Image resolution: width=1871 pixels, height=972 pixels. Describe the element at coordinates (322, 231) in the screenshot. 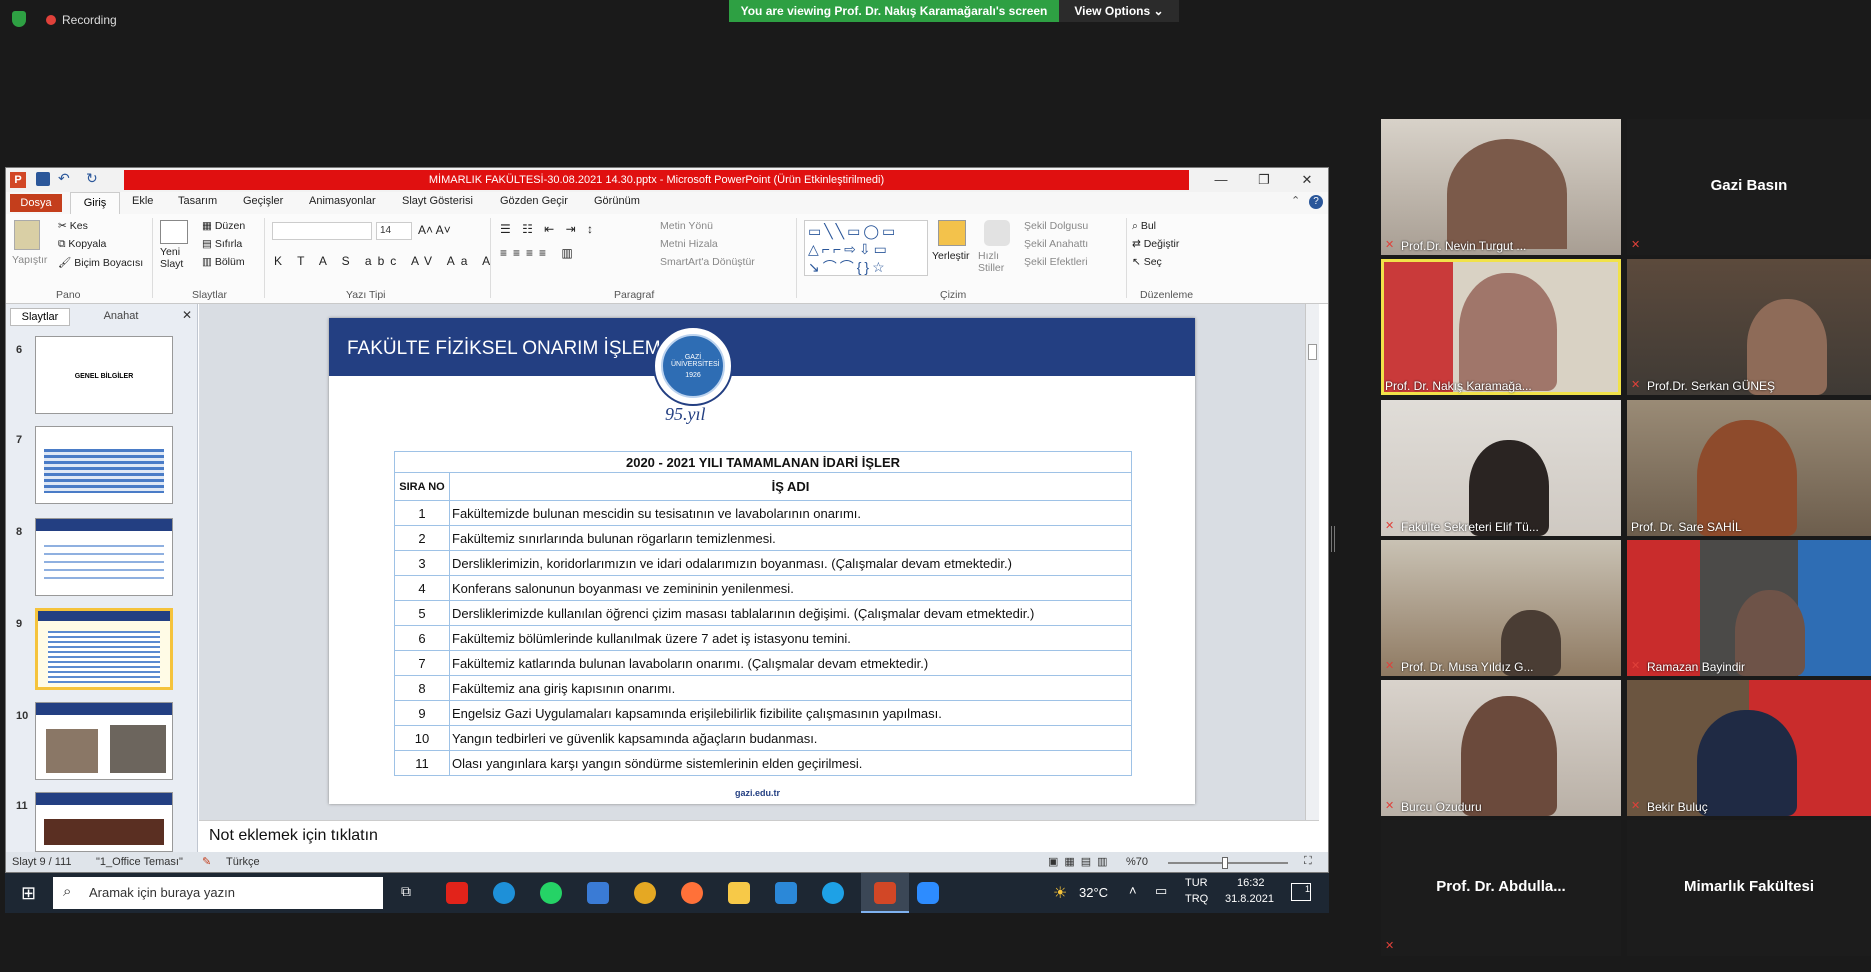

I see `font-name-select` at that location.